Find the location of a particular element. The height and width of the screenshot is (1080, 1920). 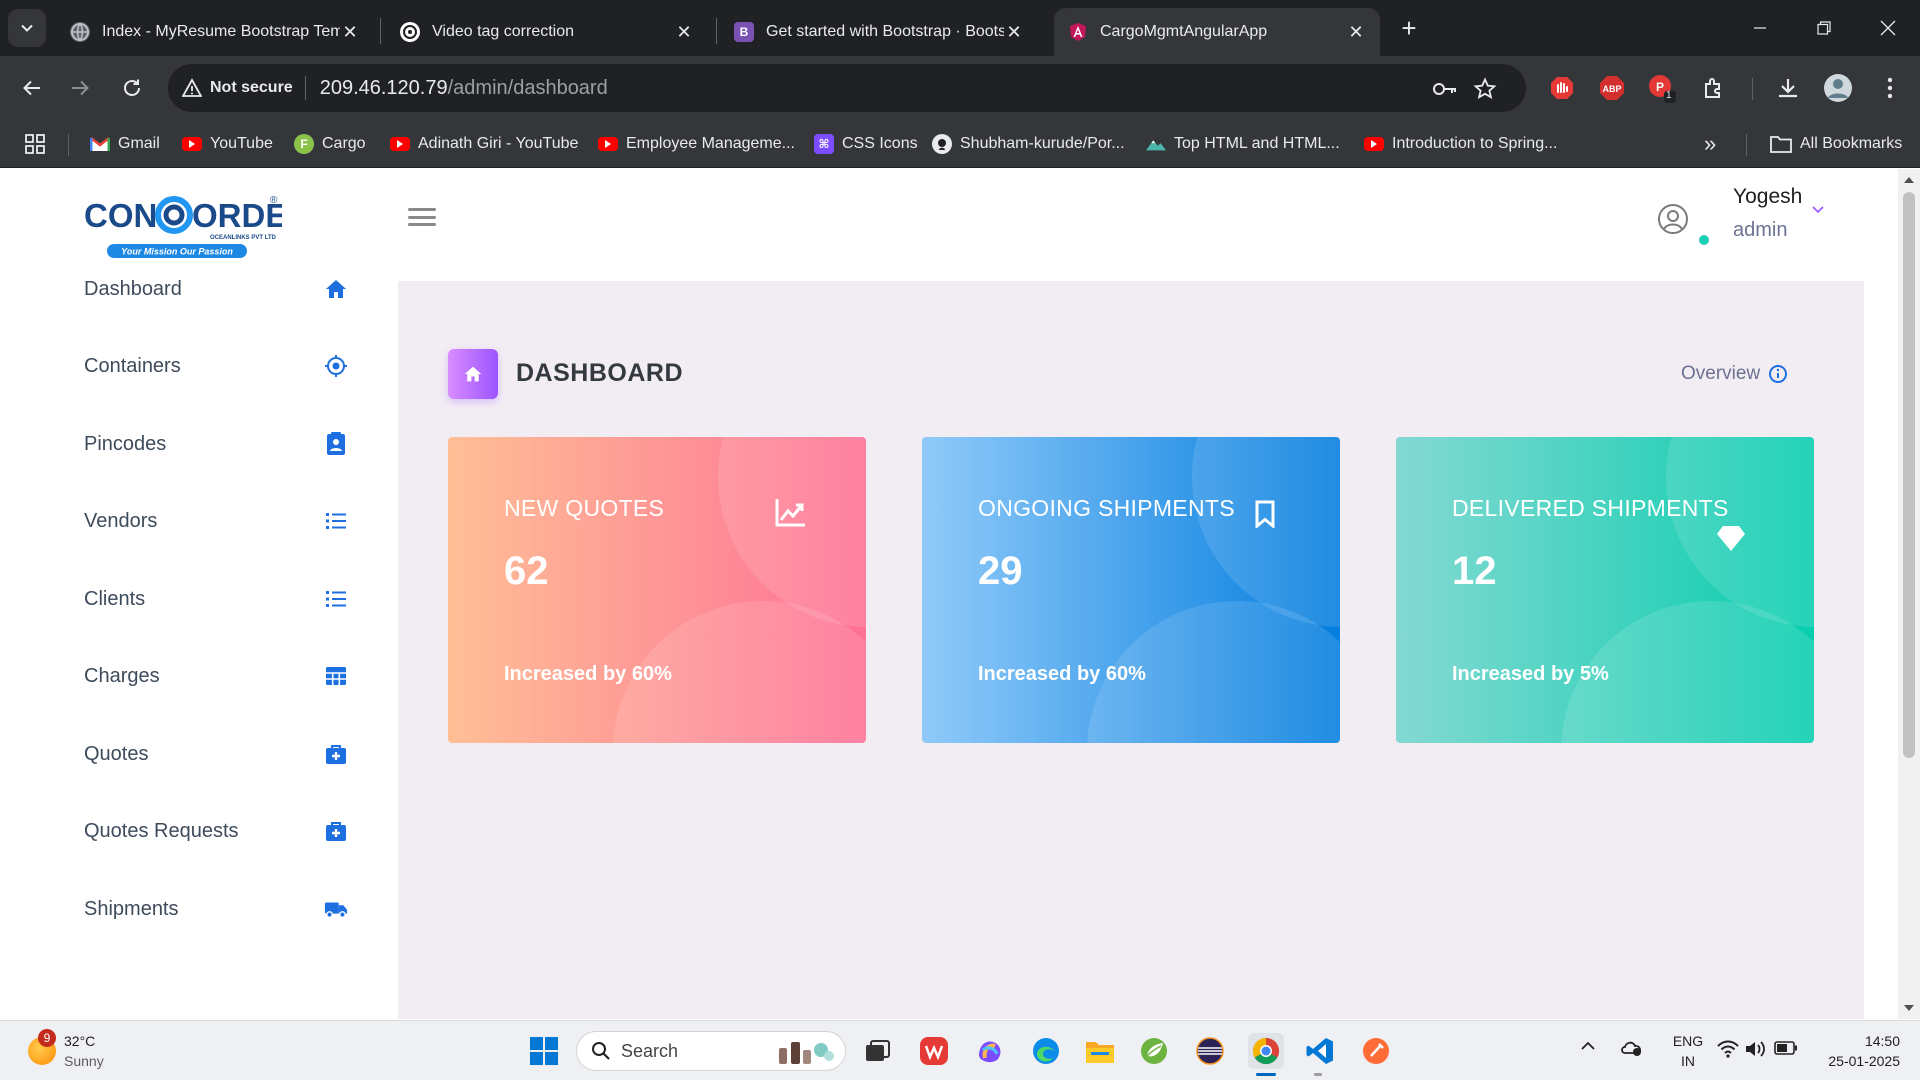

restore-button is located at coordinates (1824, 28).